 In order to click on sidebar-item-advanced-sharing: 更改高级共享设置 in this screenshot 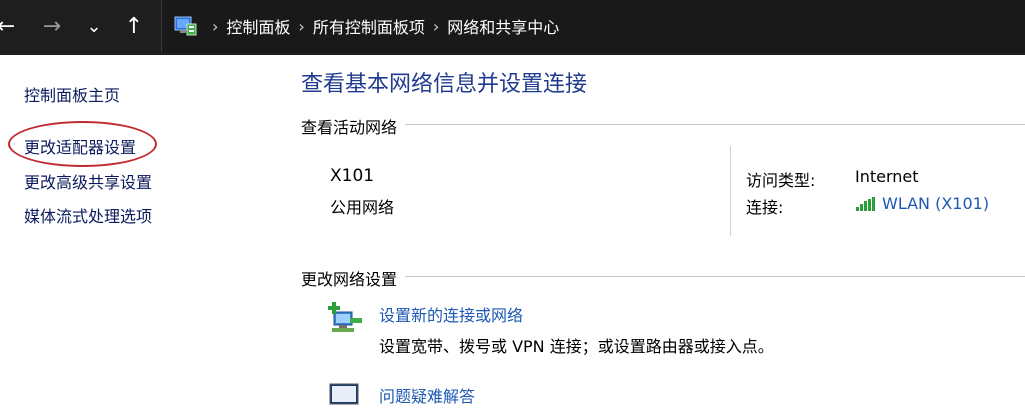, I will do `click(88, 181)`.